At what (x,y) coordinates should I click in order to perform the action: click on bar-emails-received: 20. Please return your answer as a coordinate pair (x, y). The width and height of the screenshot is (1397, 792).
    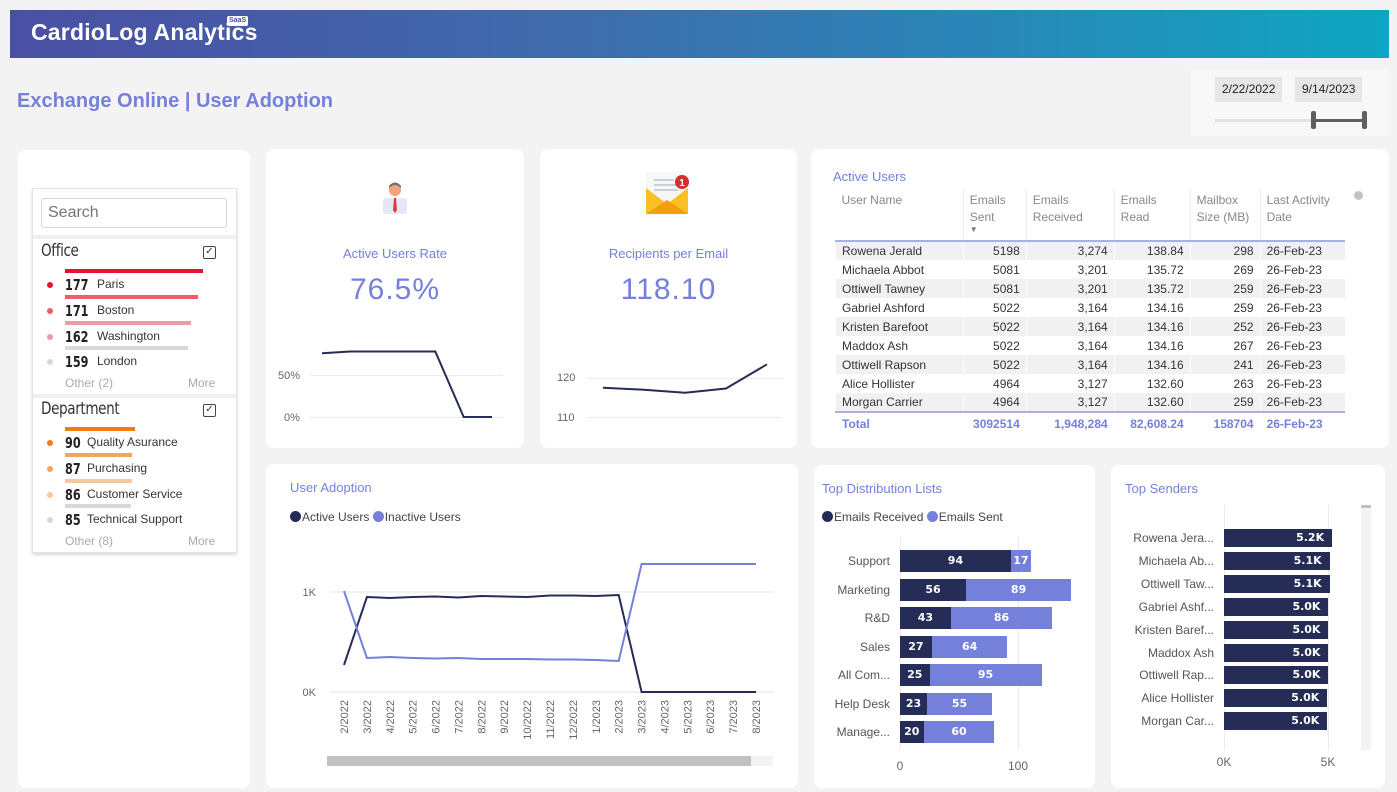
    Looking at the image, I should click on (912, 732).